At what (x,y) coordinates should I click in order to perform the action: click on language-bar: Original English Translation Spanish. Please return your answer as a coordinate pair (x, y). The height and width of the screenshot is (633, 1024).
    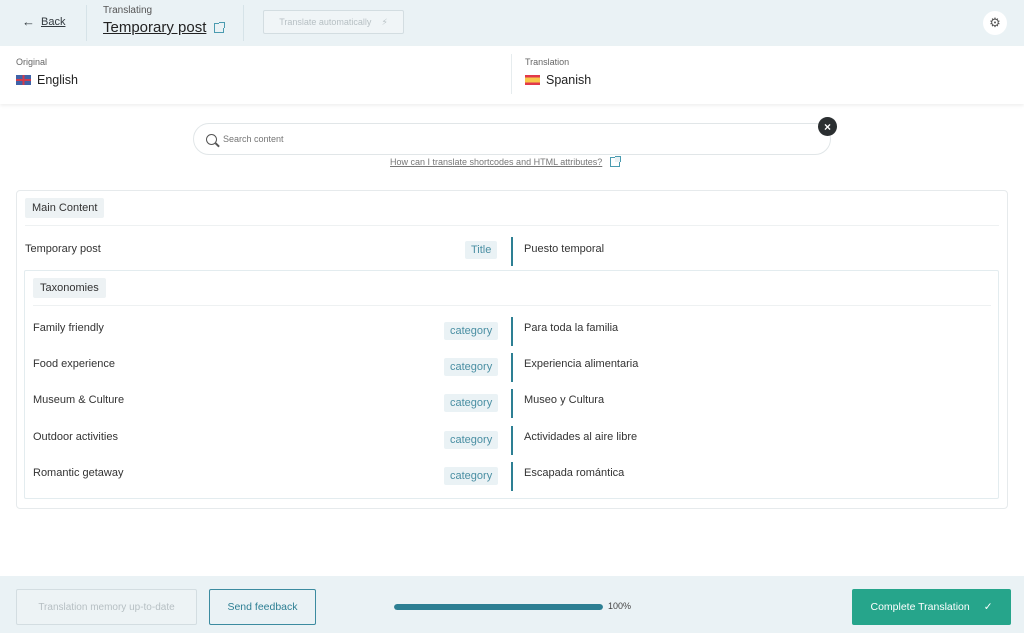
    Looking at the image, I should click on (512, 75).